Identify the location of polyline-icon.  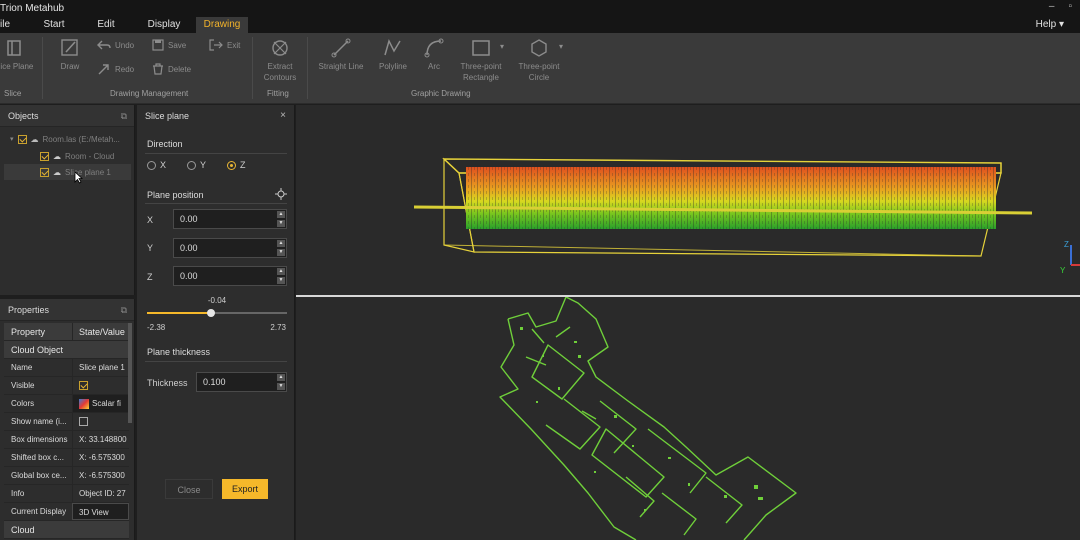
(392, 47).